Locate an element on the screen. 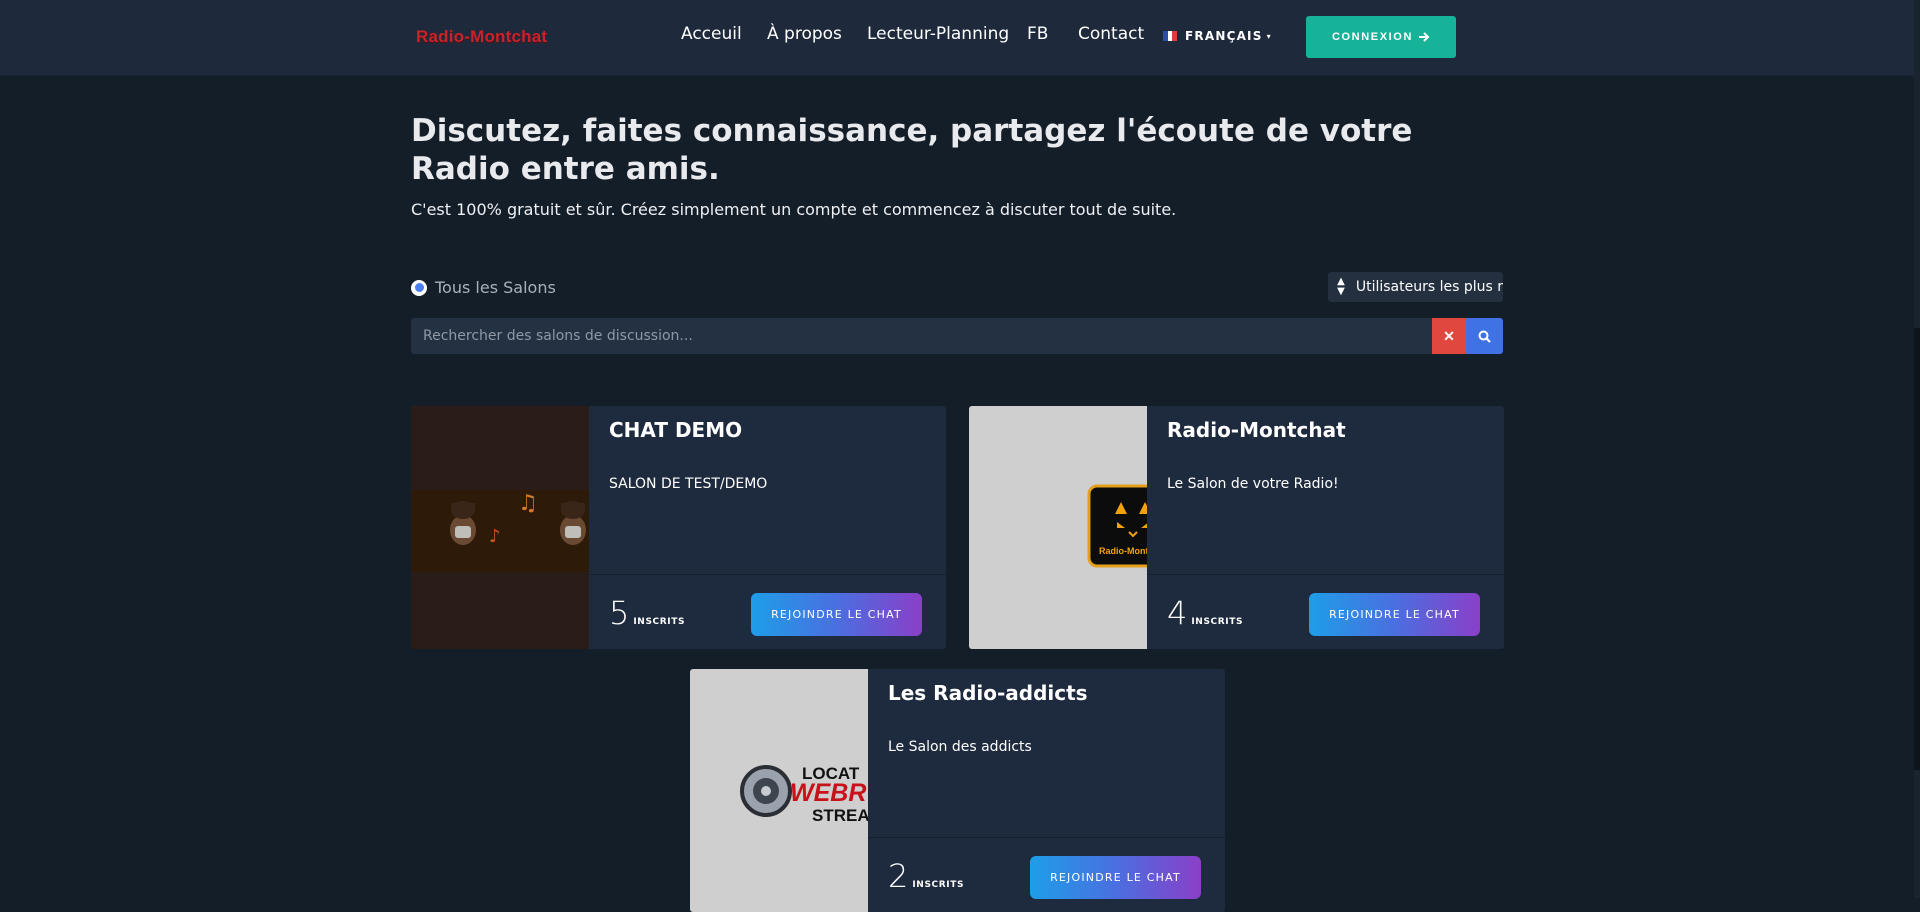  arrow-right-icon is located at coordinates (1424, 37).